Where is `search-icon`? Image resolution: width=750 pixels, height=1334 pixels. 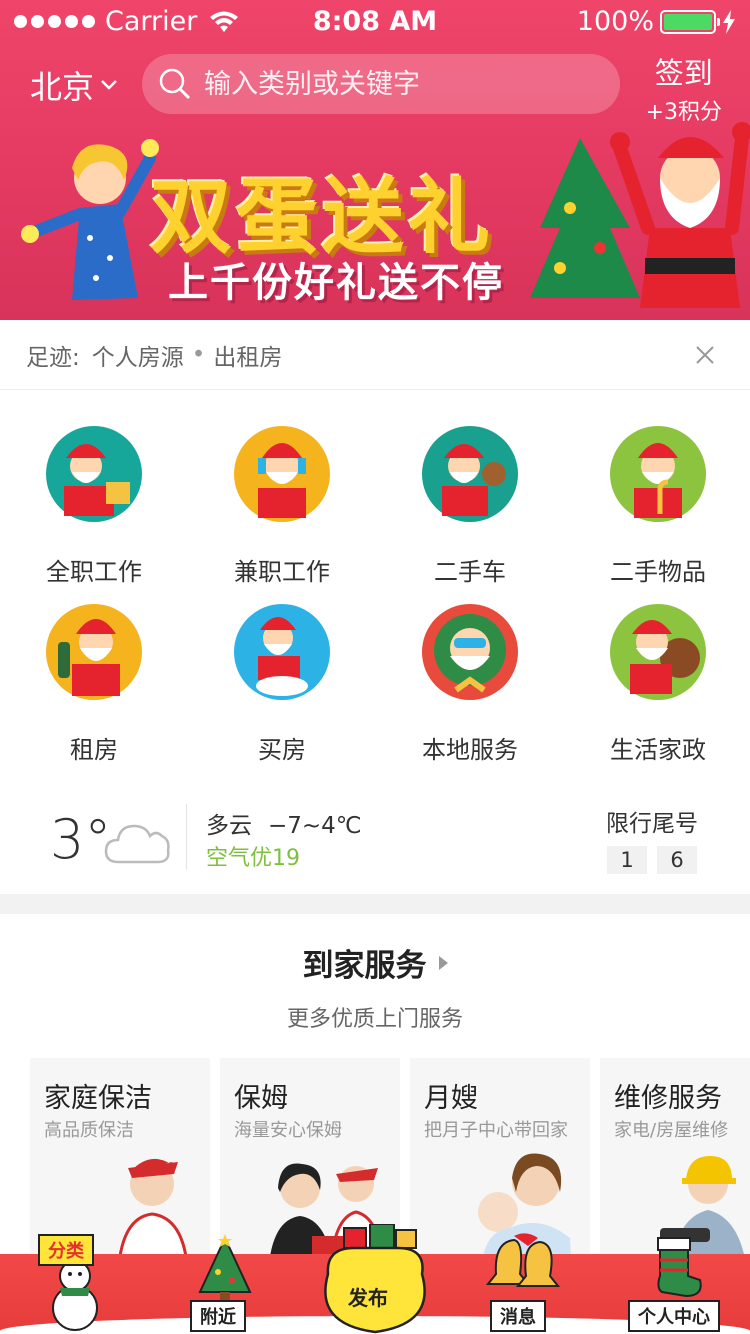 search-icon is located at coordinates (175, 84).